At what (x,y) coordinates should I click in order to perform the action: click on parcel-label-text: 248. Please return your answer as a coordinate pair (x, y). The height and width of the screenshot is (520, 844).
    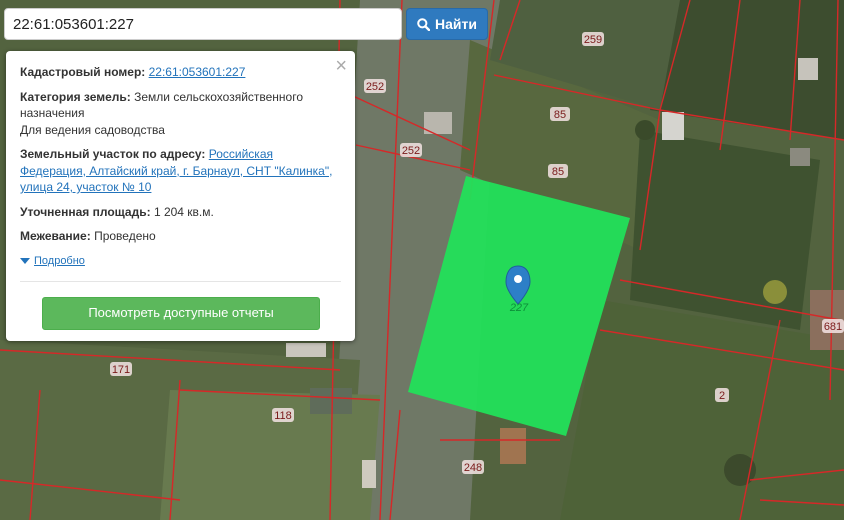
    Looking at the image, I should click on (473, 468).